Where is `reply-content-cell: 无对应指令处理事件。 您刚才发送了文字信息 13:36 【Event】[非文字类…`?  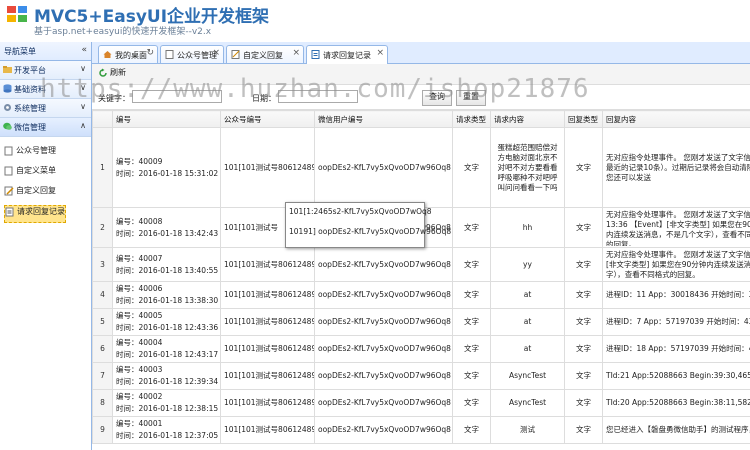 reply-content-cell: 无对应指令处理事件。 您刚才发送了文字信息 13:36 【Event】[非文字类… is located at coordinates (678, 227).